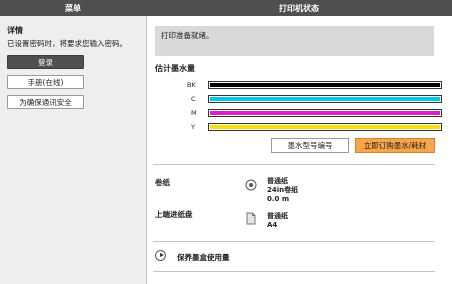 The width and height of the screenshot is (452, 284). I want to click on ink-label-y: Y, so click(193, 127).